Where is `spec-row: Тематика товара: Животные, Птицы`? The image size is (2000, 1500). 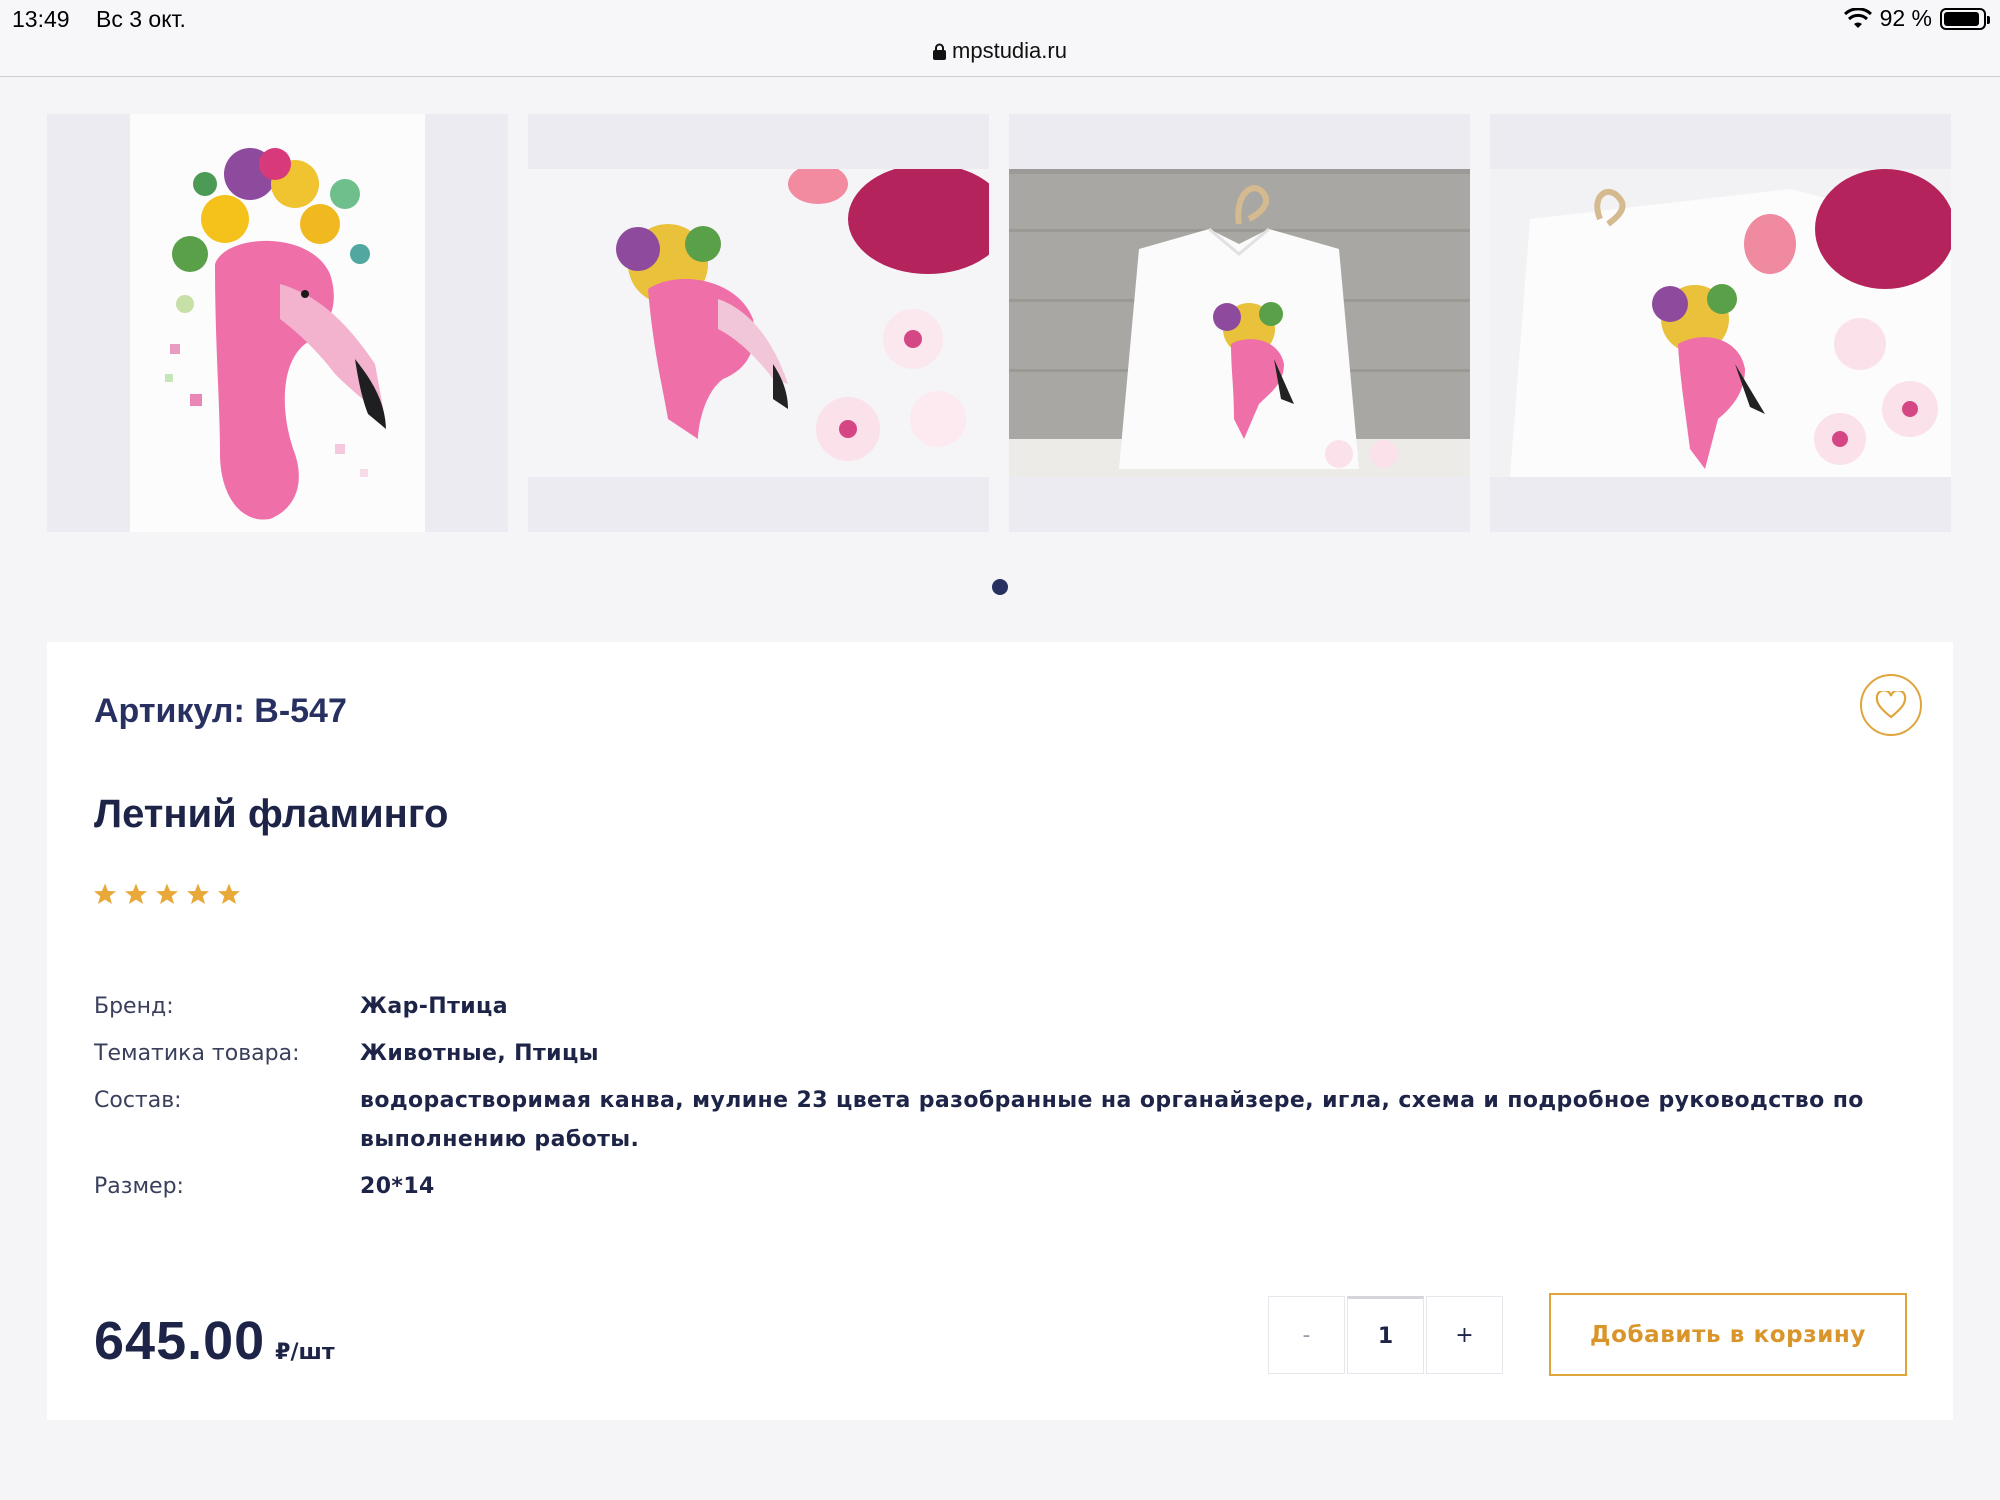 spec-row: Тематика товара: Животные, Птицы is located at coordinates (1009, 1053).